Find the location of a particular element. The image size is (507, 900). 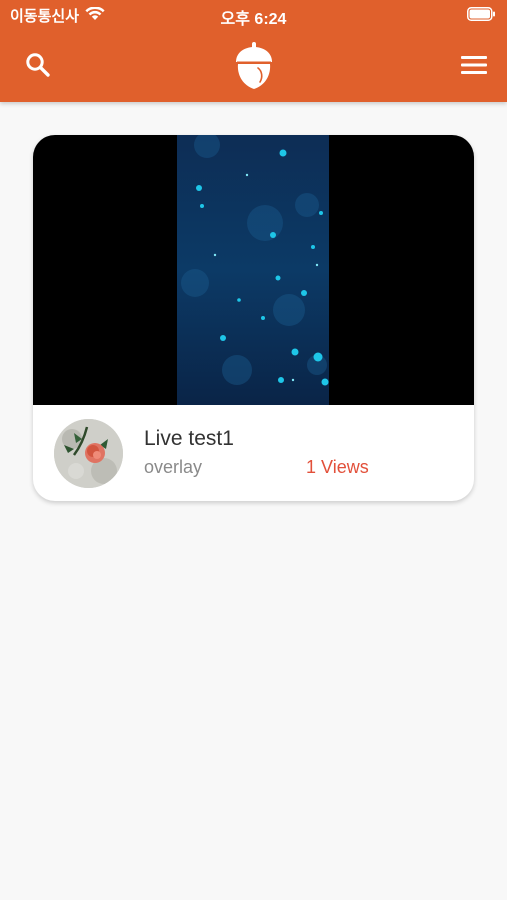

rose-photo-image is located at coordinates (88, 453).